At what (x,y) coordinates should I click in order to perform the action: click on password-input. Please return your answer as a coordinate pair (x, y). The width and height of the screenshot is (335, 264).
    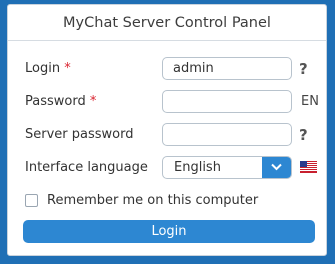
    Looking at the image, I should click on (227, 101).